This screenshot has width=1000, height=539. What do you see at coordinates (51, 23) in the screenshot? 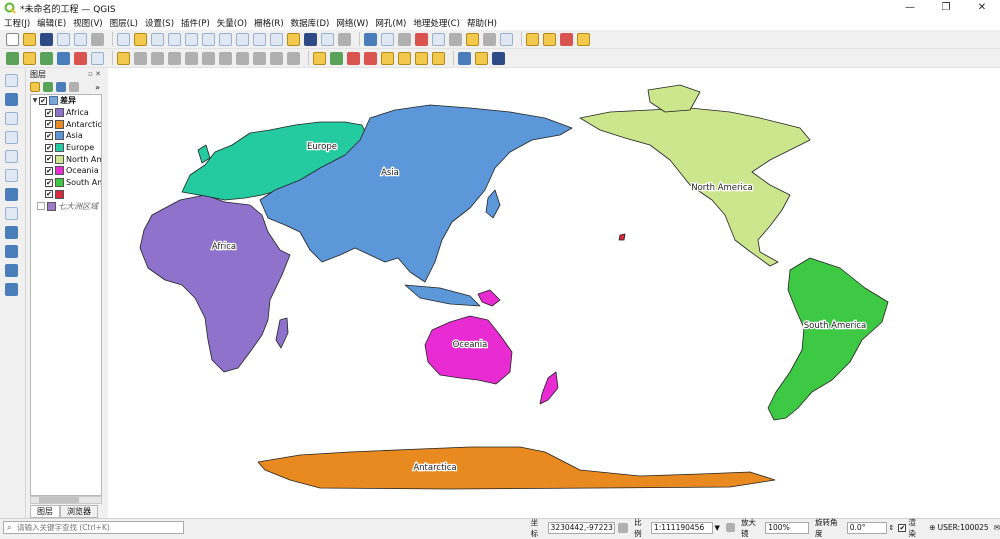
I see `menu-edit: 编辑(E)` at bounding box center [51, 23].